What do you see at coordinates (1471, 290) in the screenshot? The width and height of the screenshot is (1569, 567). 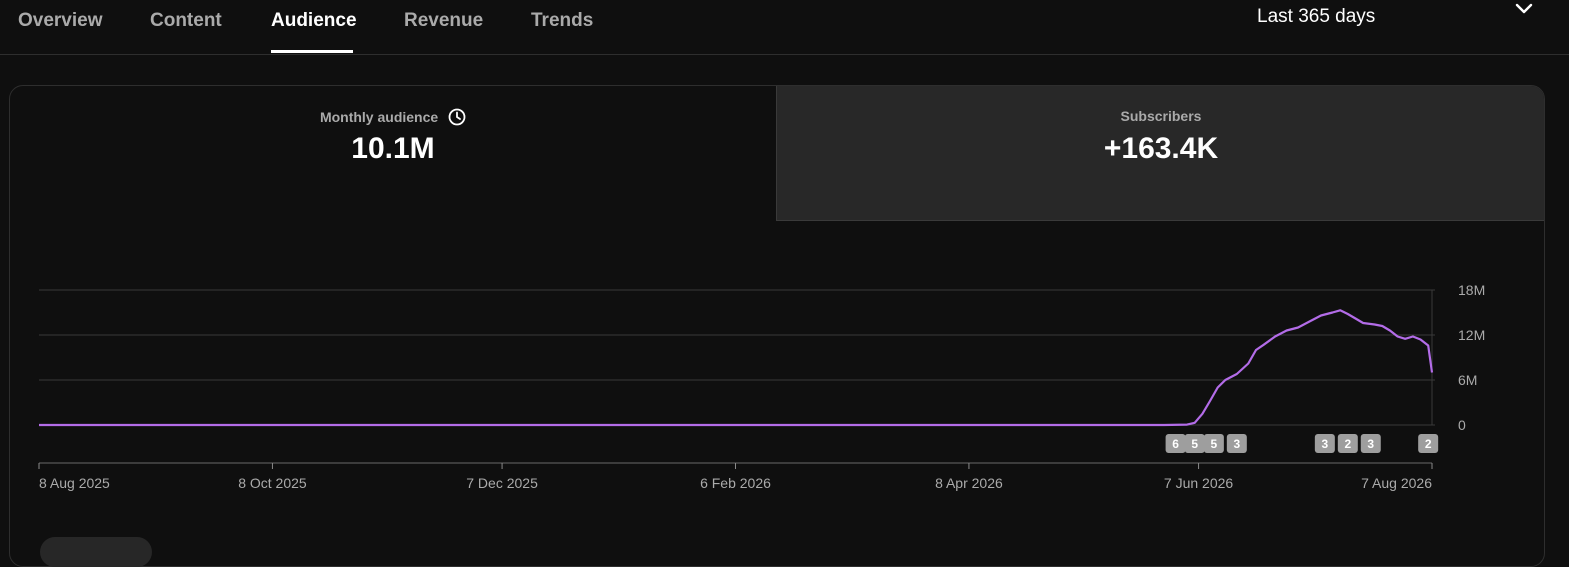 I see `y-tick-label: 18M` at bounding box center [1471, 290].